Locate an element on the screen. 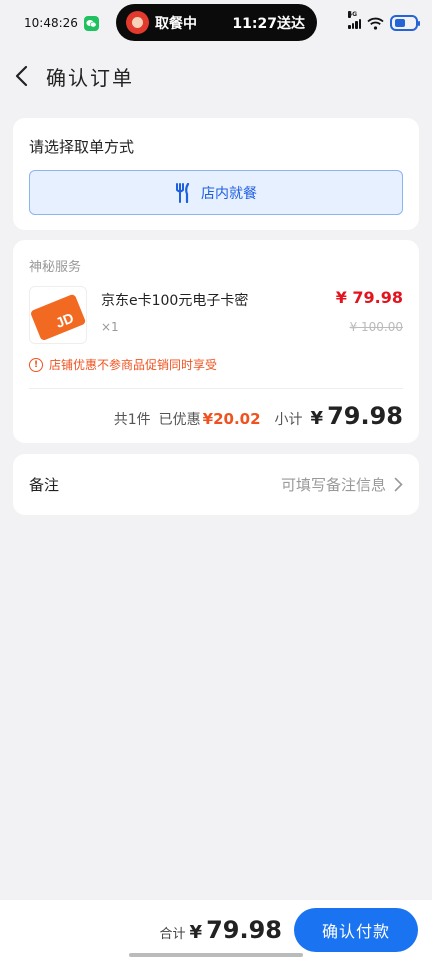  subtotal-amount: 79.98 is located at coordinates (365, 416).